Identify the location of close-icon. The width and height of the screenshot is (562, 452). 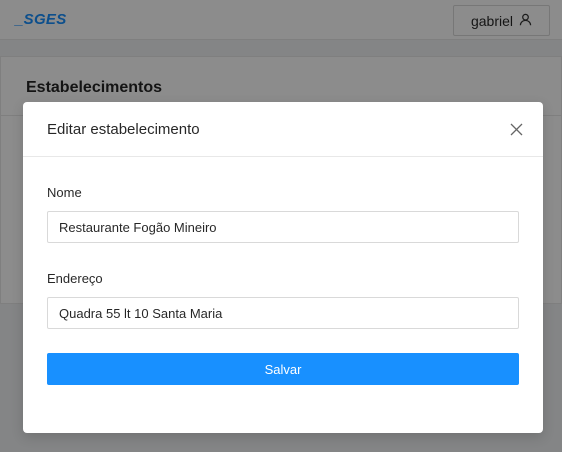
(516, 129).